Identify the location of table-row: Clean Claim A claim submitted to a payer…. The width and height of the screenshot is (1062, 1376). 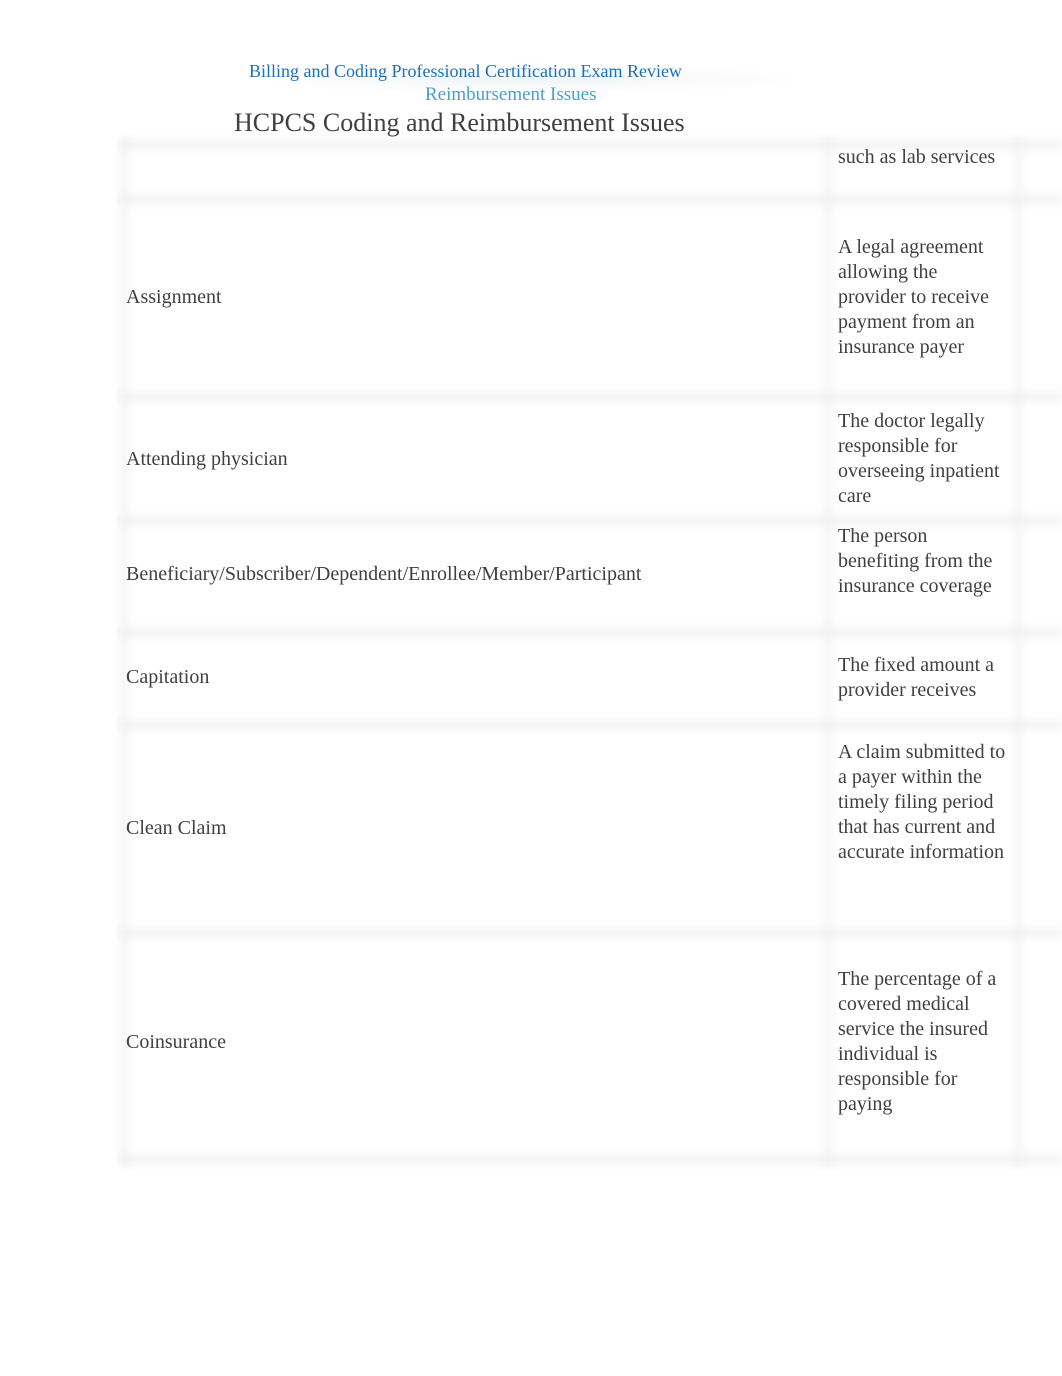
(590, 826).